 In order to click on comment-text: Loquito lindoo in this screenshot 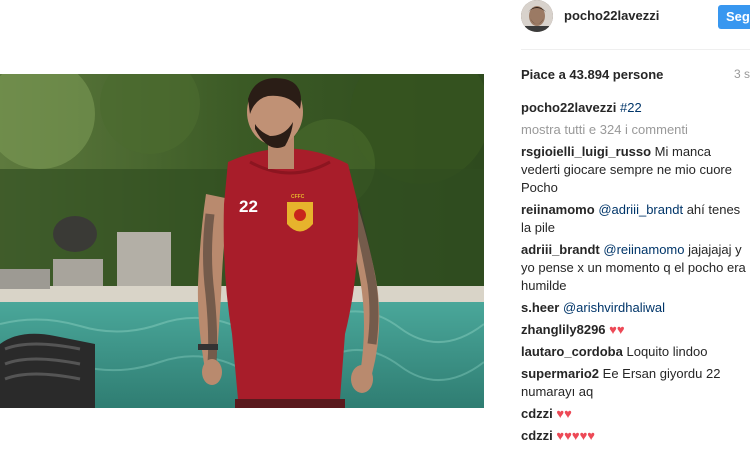, I will do `click(667, 351)`.